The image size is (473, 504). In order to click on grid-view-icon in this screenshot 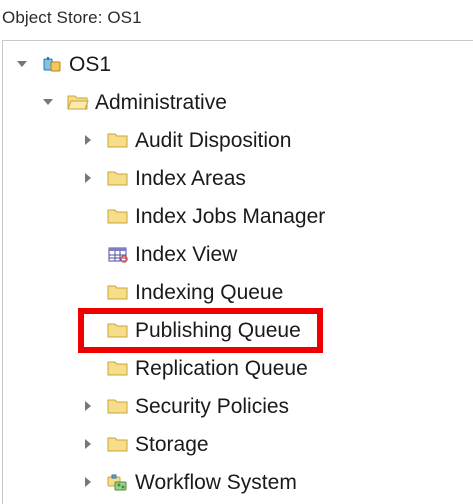, I will do `click(118, 254)`.